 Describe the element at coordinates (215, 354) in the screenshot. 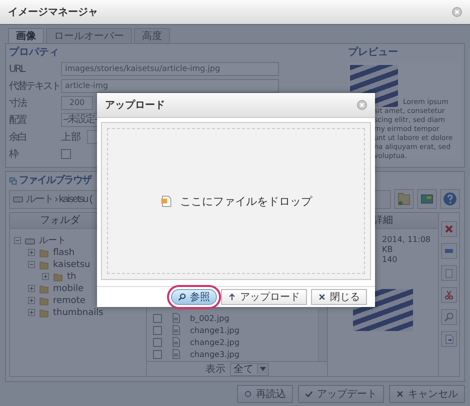

I see `file-name: change3.jpg` at that location.